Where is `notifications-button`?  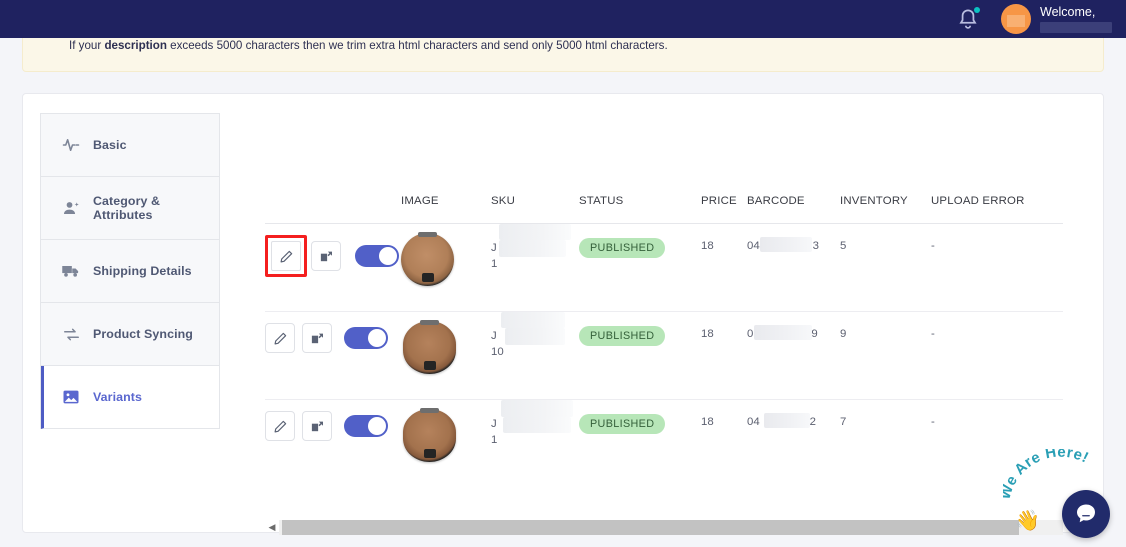
notifications-button is located at coordinates (968, 19).